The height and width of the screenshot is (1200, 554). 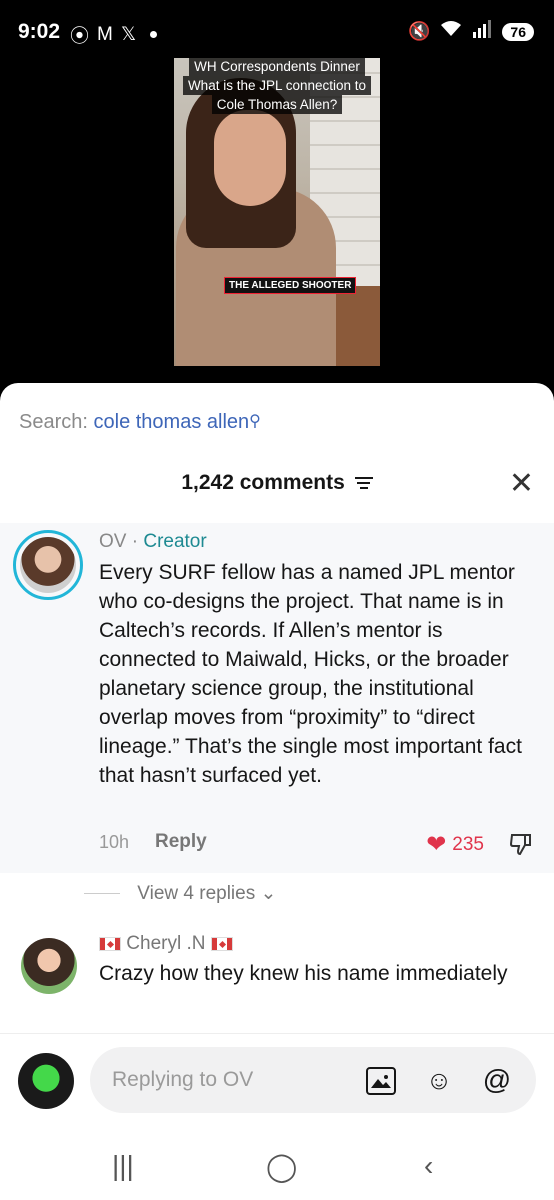 I want to click on comment-author: OV · Creator, so click(x=153, y=542).